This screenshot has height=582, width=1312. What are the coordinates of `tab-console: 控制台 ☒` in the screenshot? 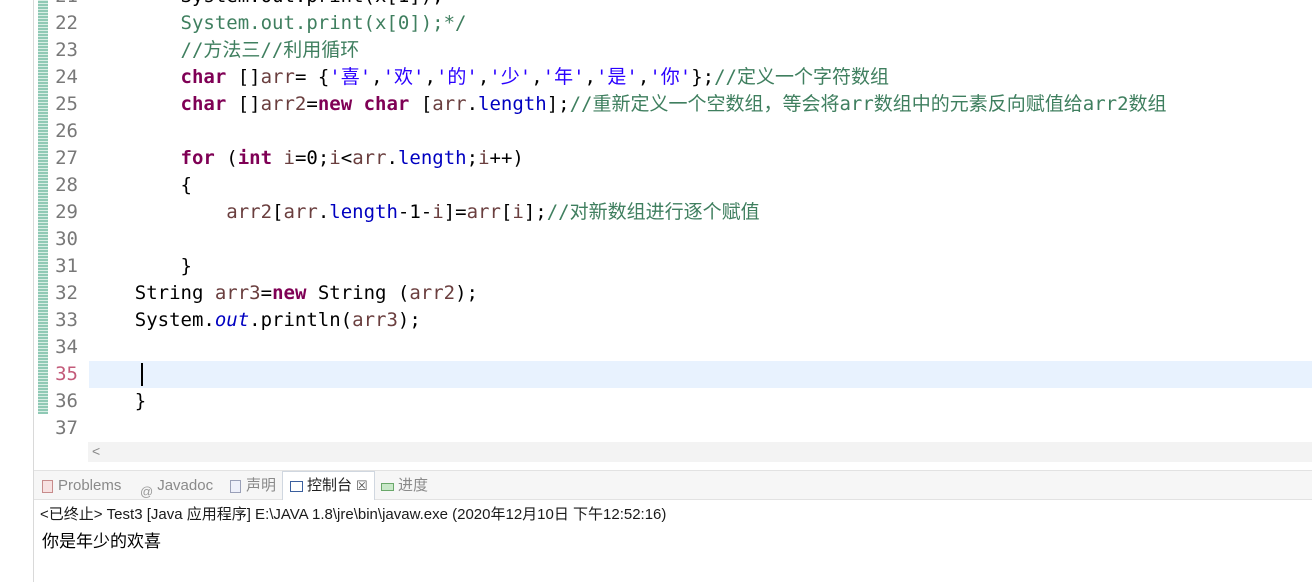 It's located at (328, 485).